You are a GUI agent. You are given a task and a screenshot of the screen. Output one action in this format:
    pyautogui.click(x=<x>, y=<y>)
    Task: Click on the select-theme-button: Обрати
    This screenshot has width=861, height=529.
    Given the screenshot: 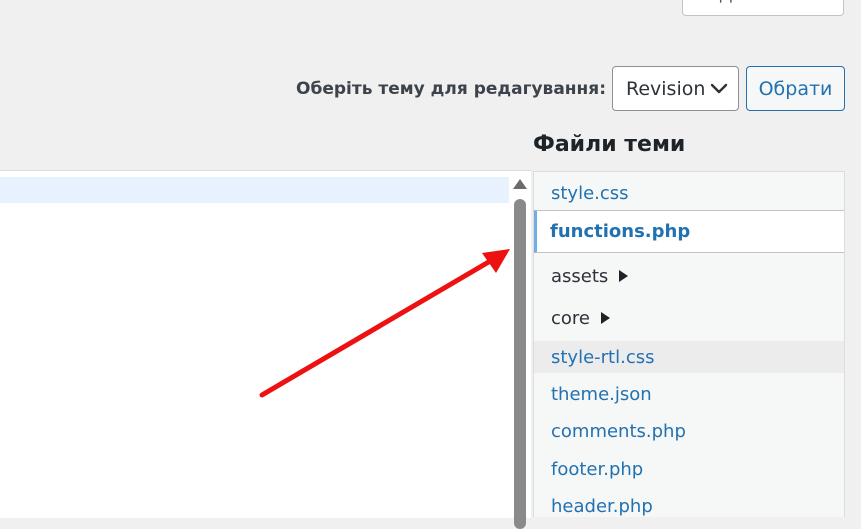 What is the action you would take?
    pyautogui.click(x=795, y=88)
    